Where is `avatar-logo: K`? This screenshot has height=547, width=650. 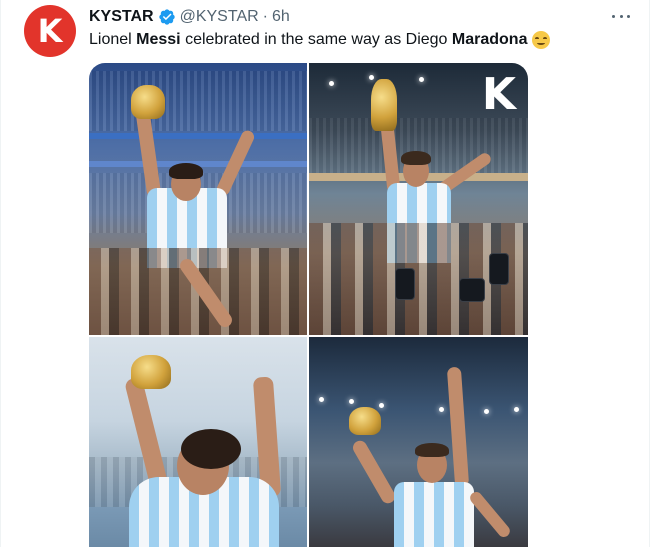 avatar-logo: K is located at coordinates (50, 31).